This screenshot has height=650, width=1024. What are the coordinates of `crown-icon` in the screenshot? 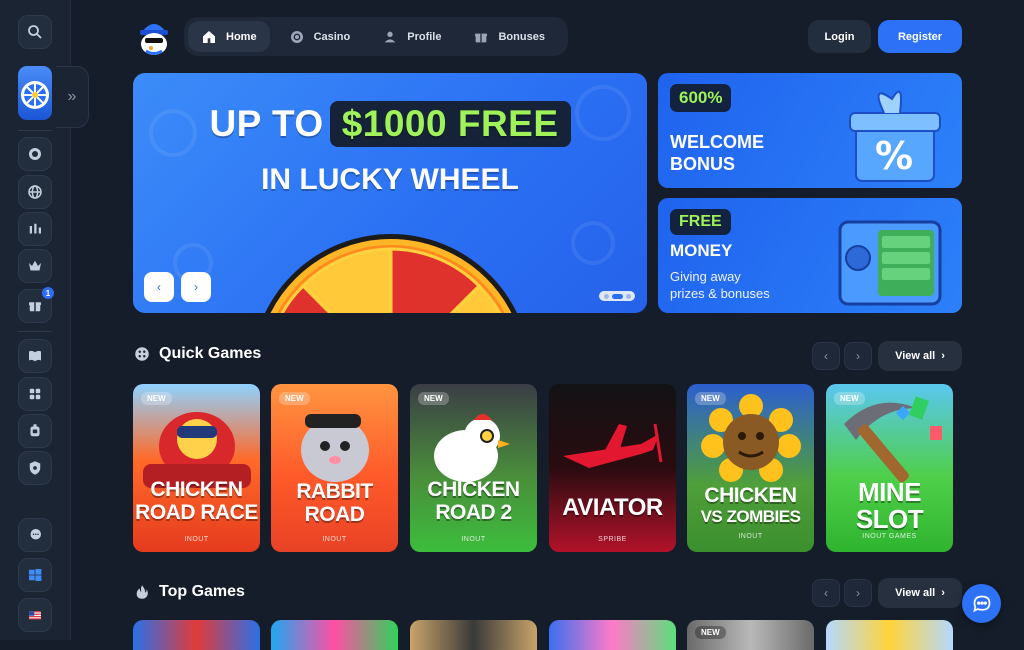 It's located at (35, 265).